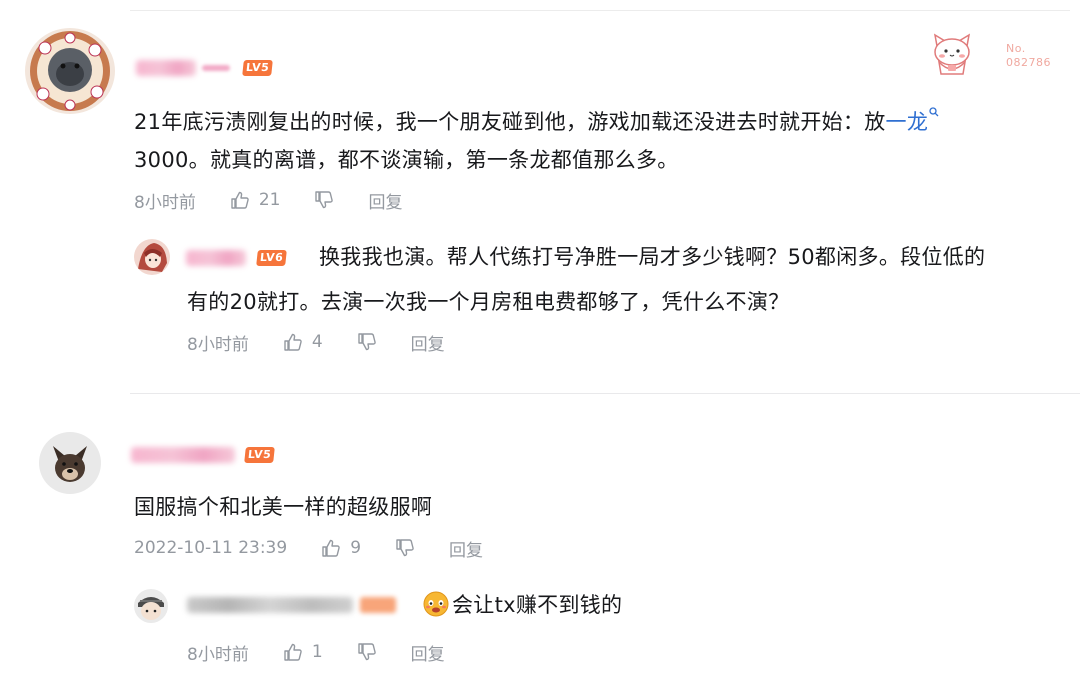 This screenshot has height=678, width=1080. I want to click on reply-meta: 8小时前 1 回复, so click(316, 652).